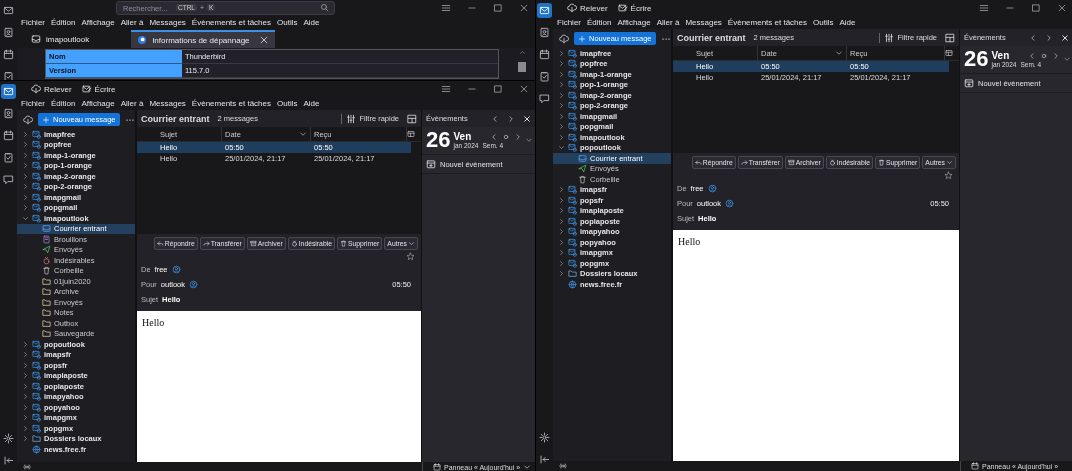 The width and height of the screenshot is (1072, 471). I want to click on get-messages-button: Relever, so click(51, 89).